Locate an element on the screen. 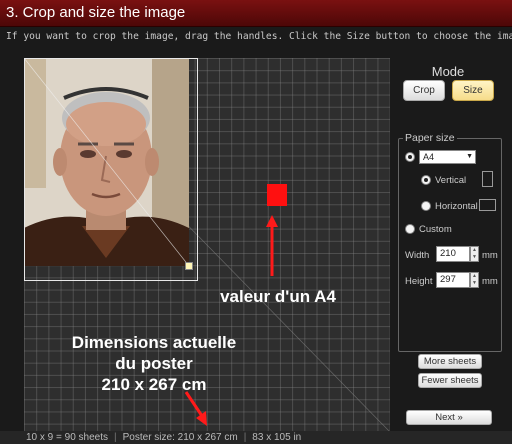 Image resolution: width=512 pixels, height=444 pixels. height-unit: mm is located at coordinates (490, 281).